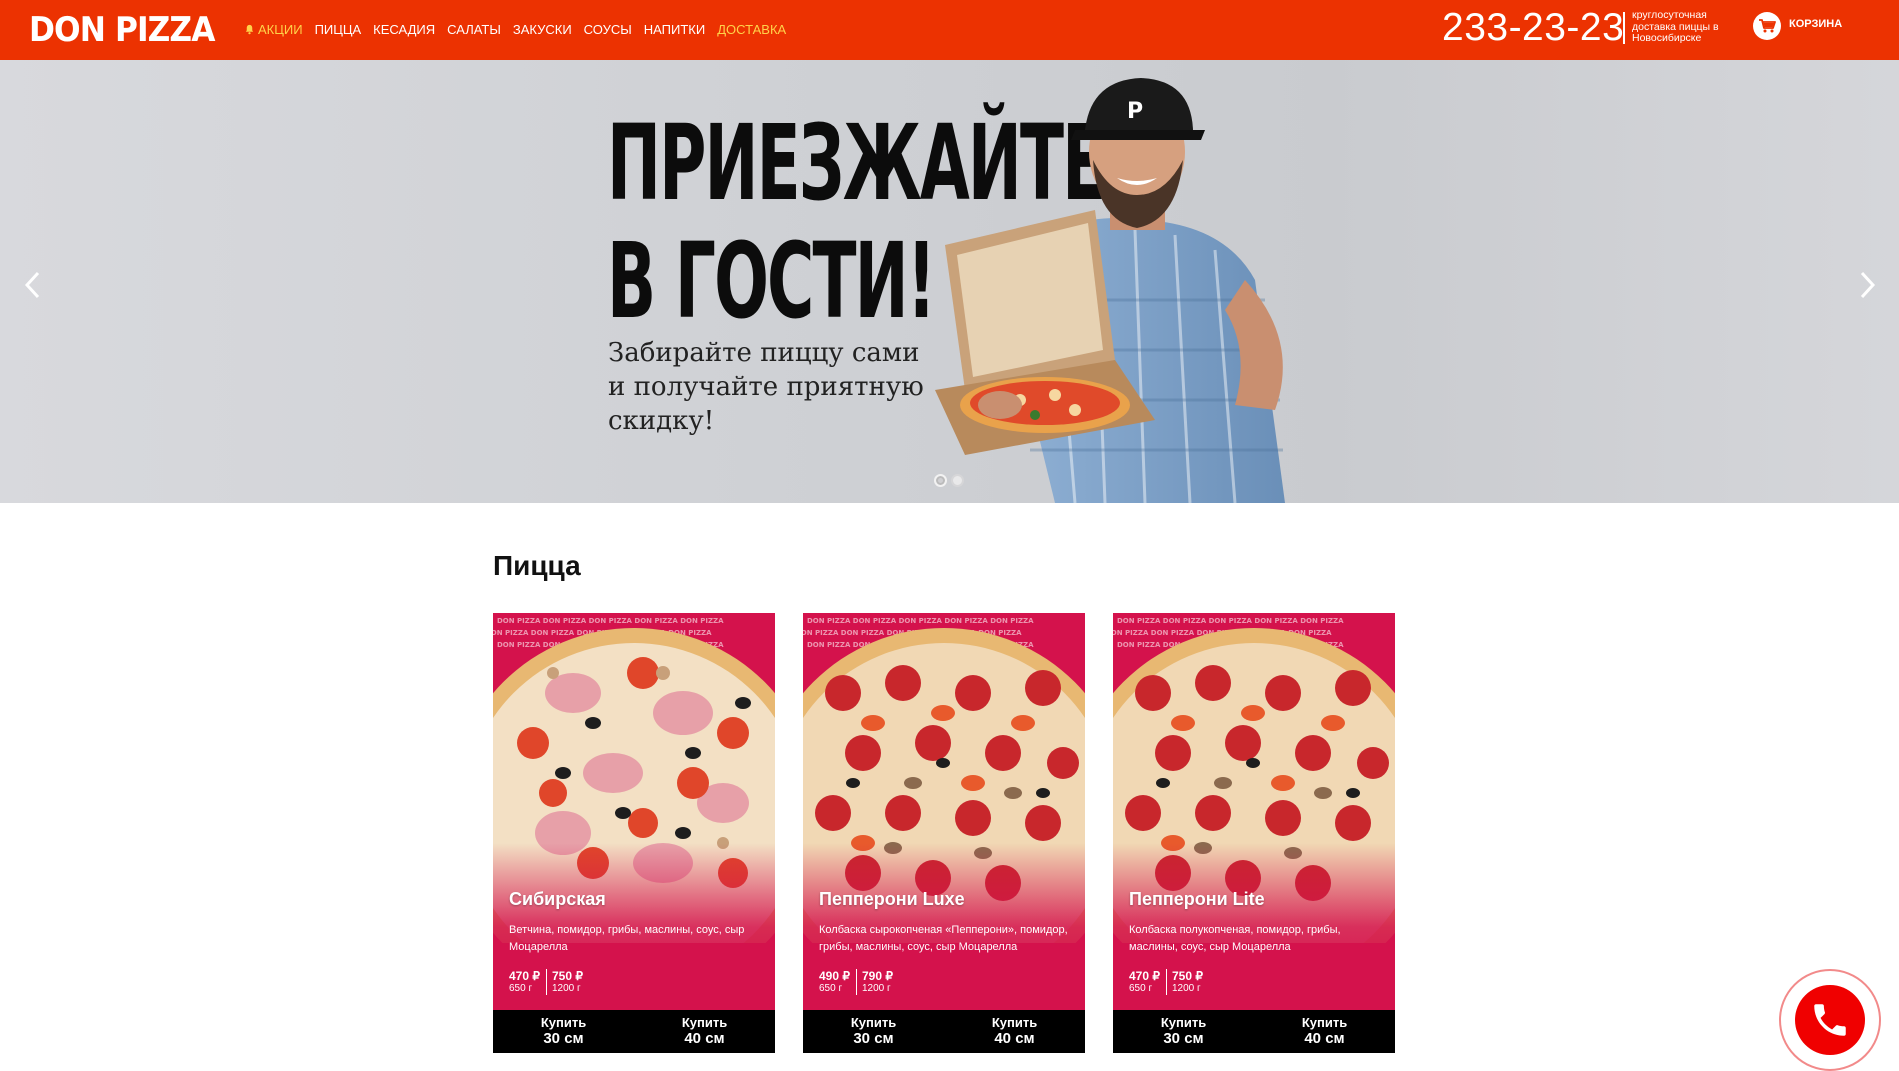 This screenshot has height=1071, width=1899. Describe the element at coordinates (892, 899) in the screenshot. I see `product-name: Пепперони Luxe` at that location.